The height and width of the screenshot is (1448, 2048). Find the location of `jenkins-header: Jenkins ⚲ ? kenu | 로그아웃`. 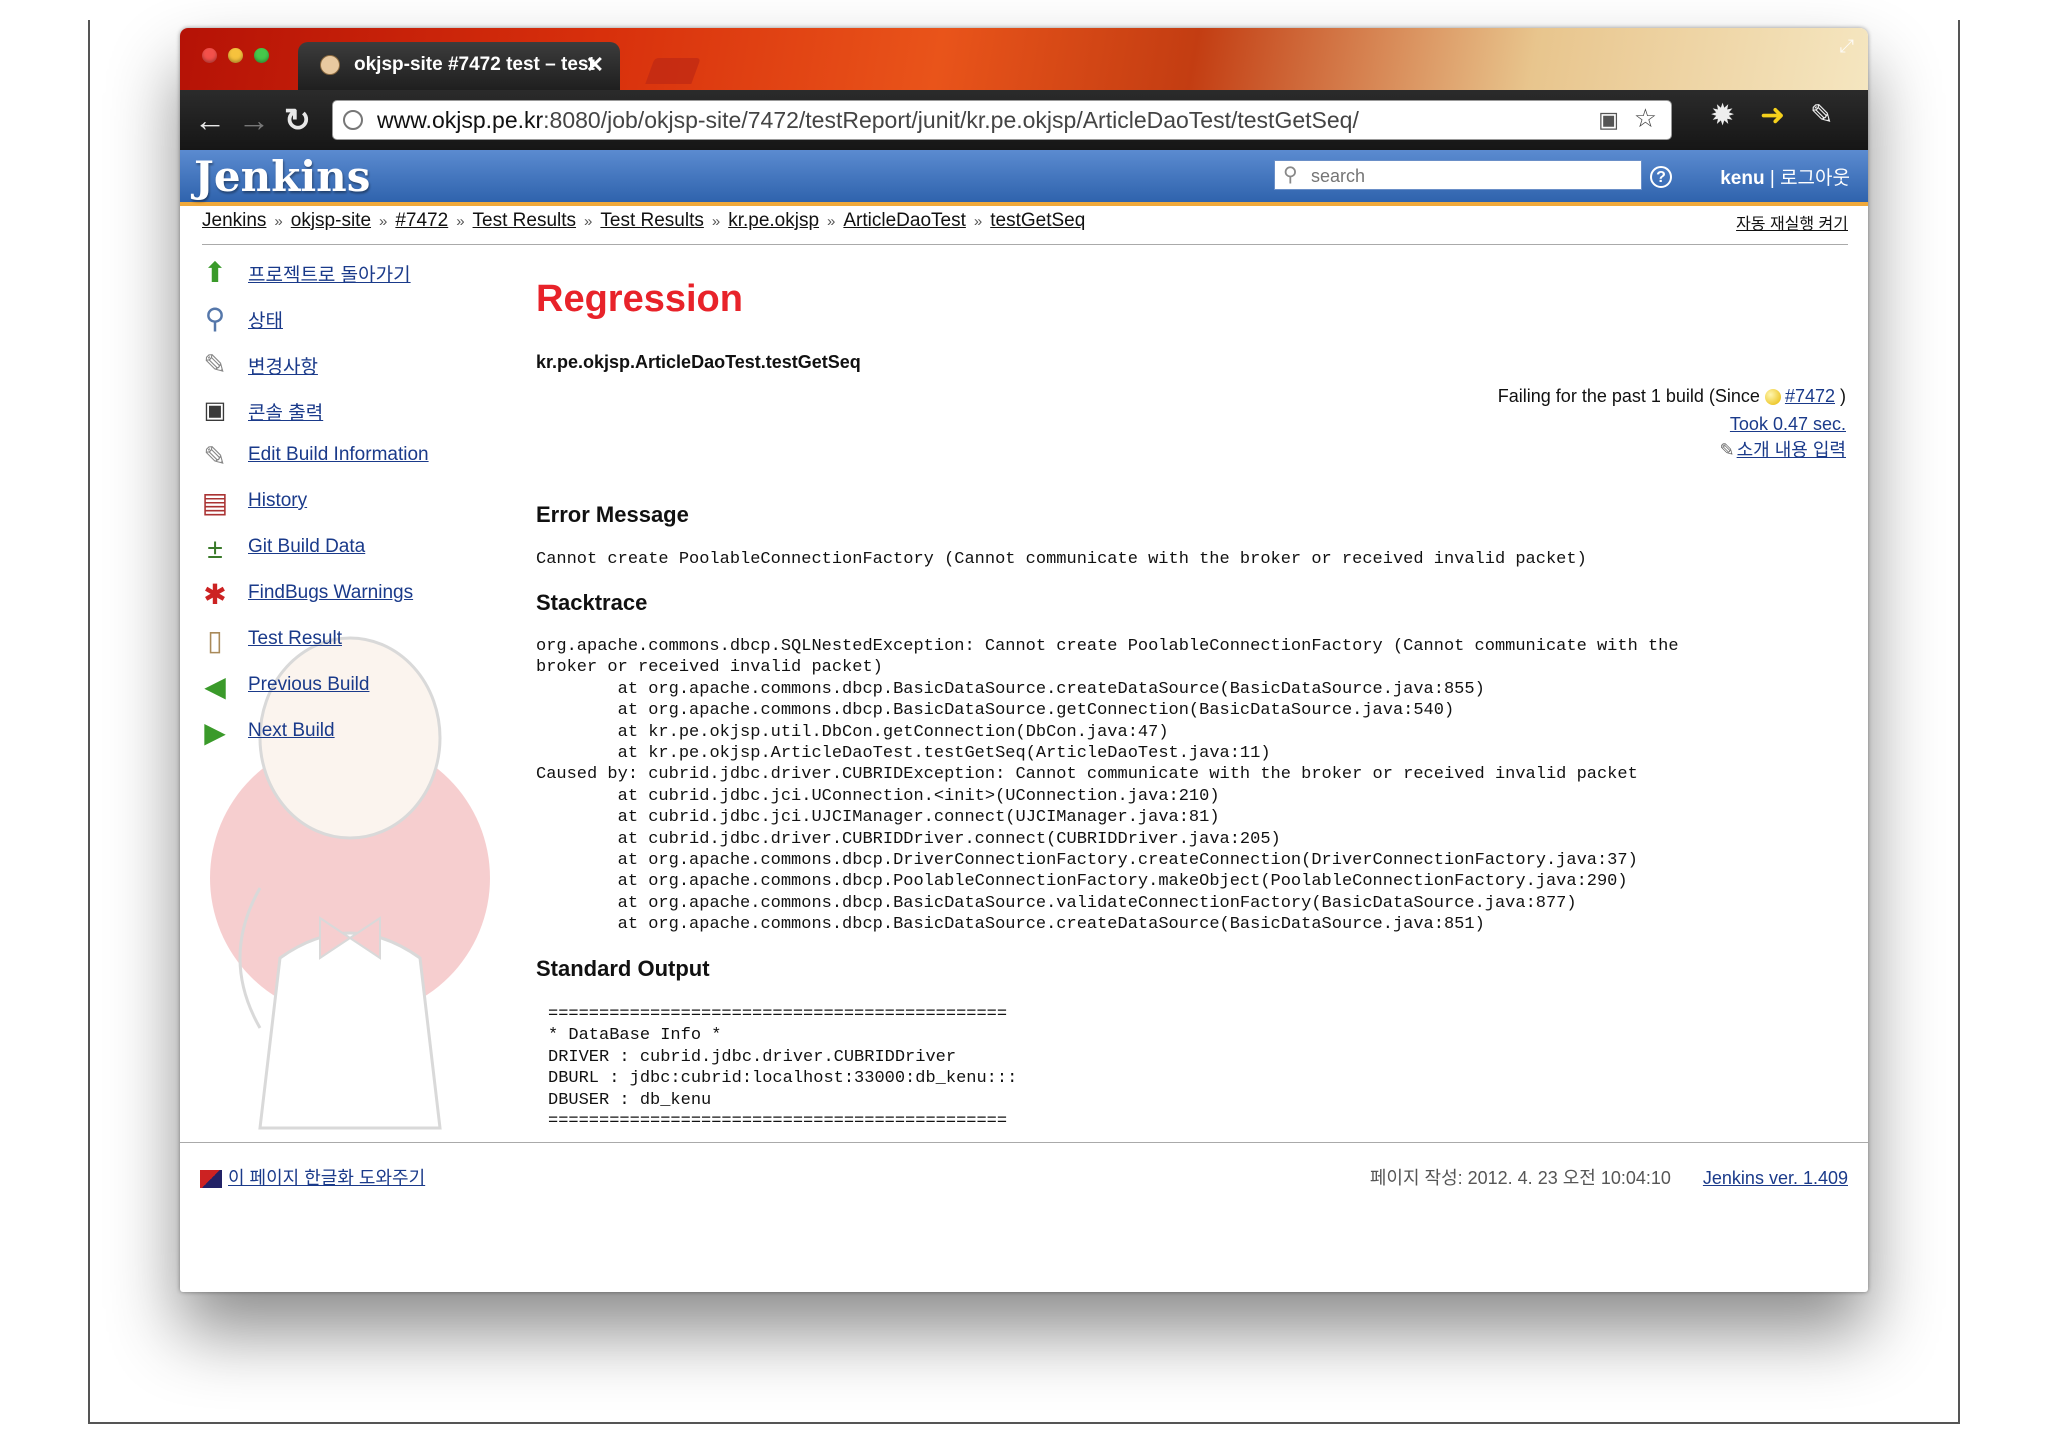

jenkins-header: Jenkins ⚲ ? kenu | 로그아웃 is located at coordinates (1024, 178).